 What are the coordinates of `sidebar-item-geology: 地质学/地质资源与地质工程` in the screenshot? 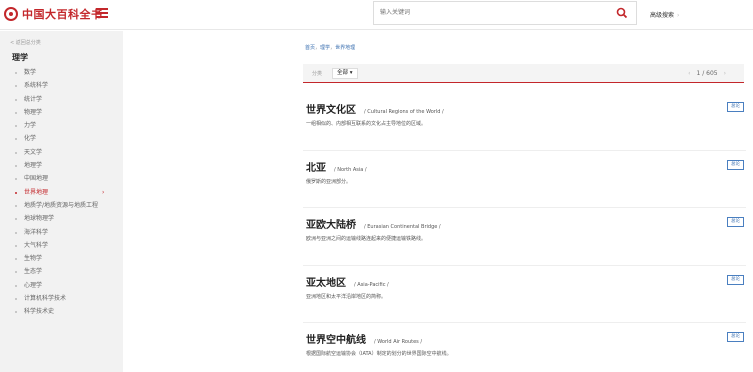 It's located at (61, 205).